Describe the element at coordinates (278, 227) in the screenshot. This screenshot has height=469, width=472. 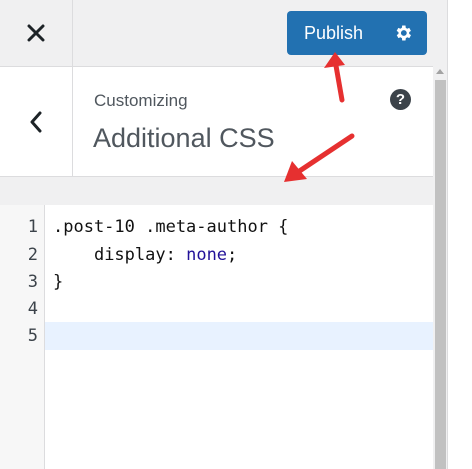
I see `css-brace: {` at that location.